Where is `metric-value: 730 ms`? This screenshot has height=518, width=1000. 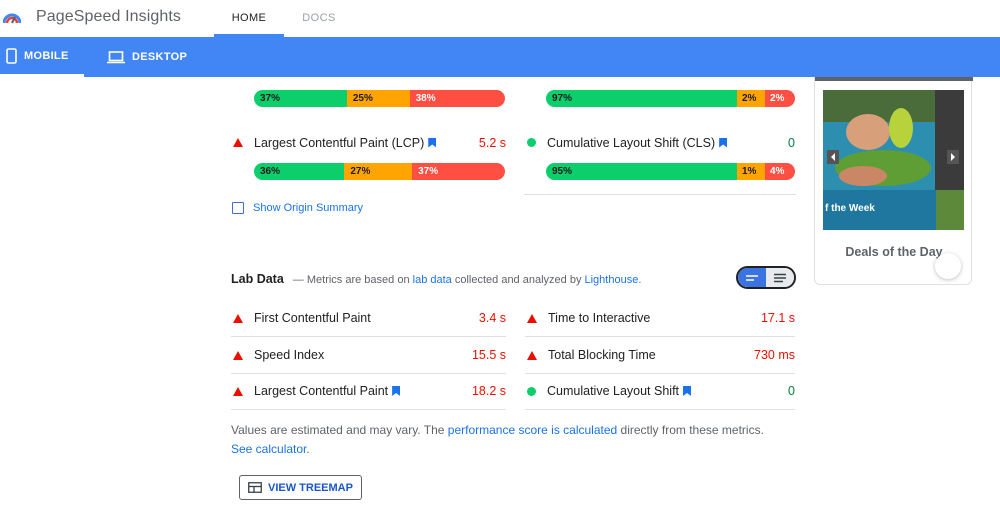 metric-value: 730 ms is located at coordinates (774, 355).